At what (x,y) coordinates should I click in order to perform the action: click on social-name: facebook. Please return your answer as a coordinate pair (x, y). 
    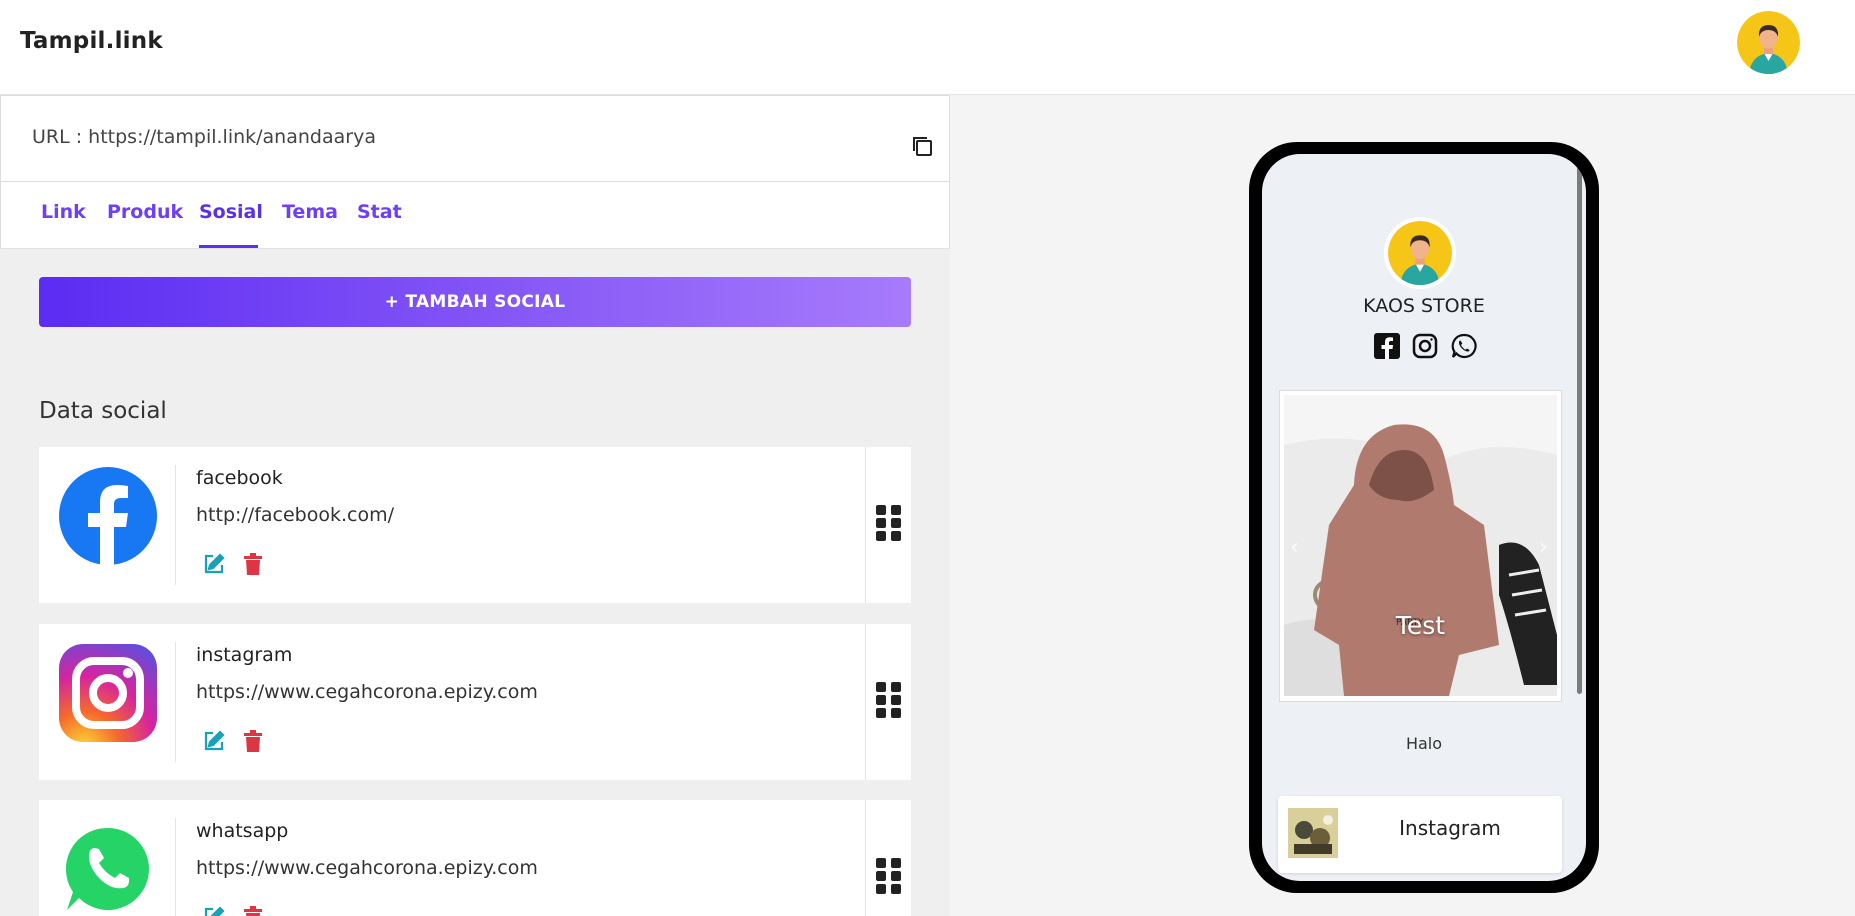
    Looking at the image, I should click on (239, 478).